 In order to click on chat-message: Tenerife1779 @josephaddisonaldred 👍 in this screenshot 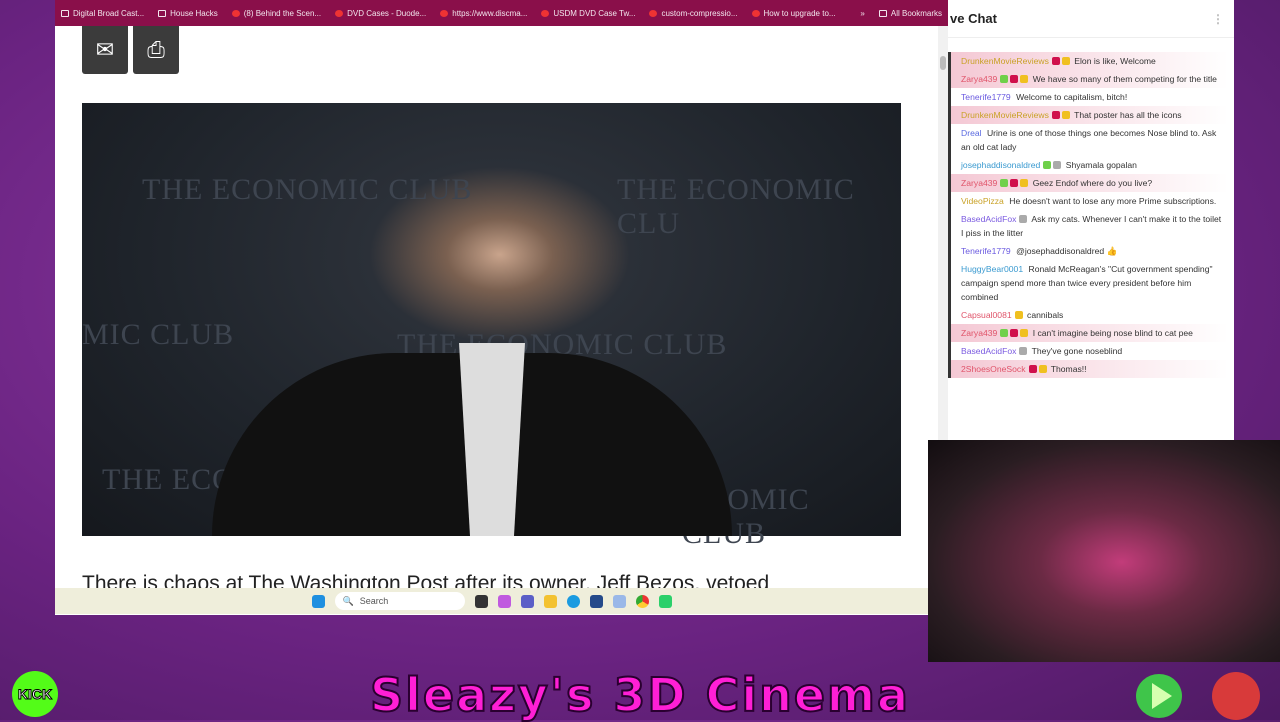, I will do `click(1088, 251)`.